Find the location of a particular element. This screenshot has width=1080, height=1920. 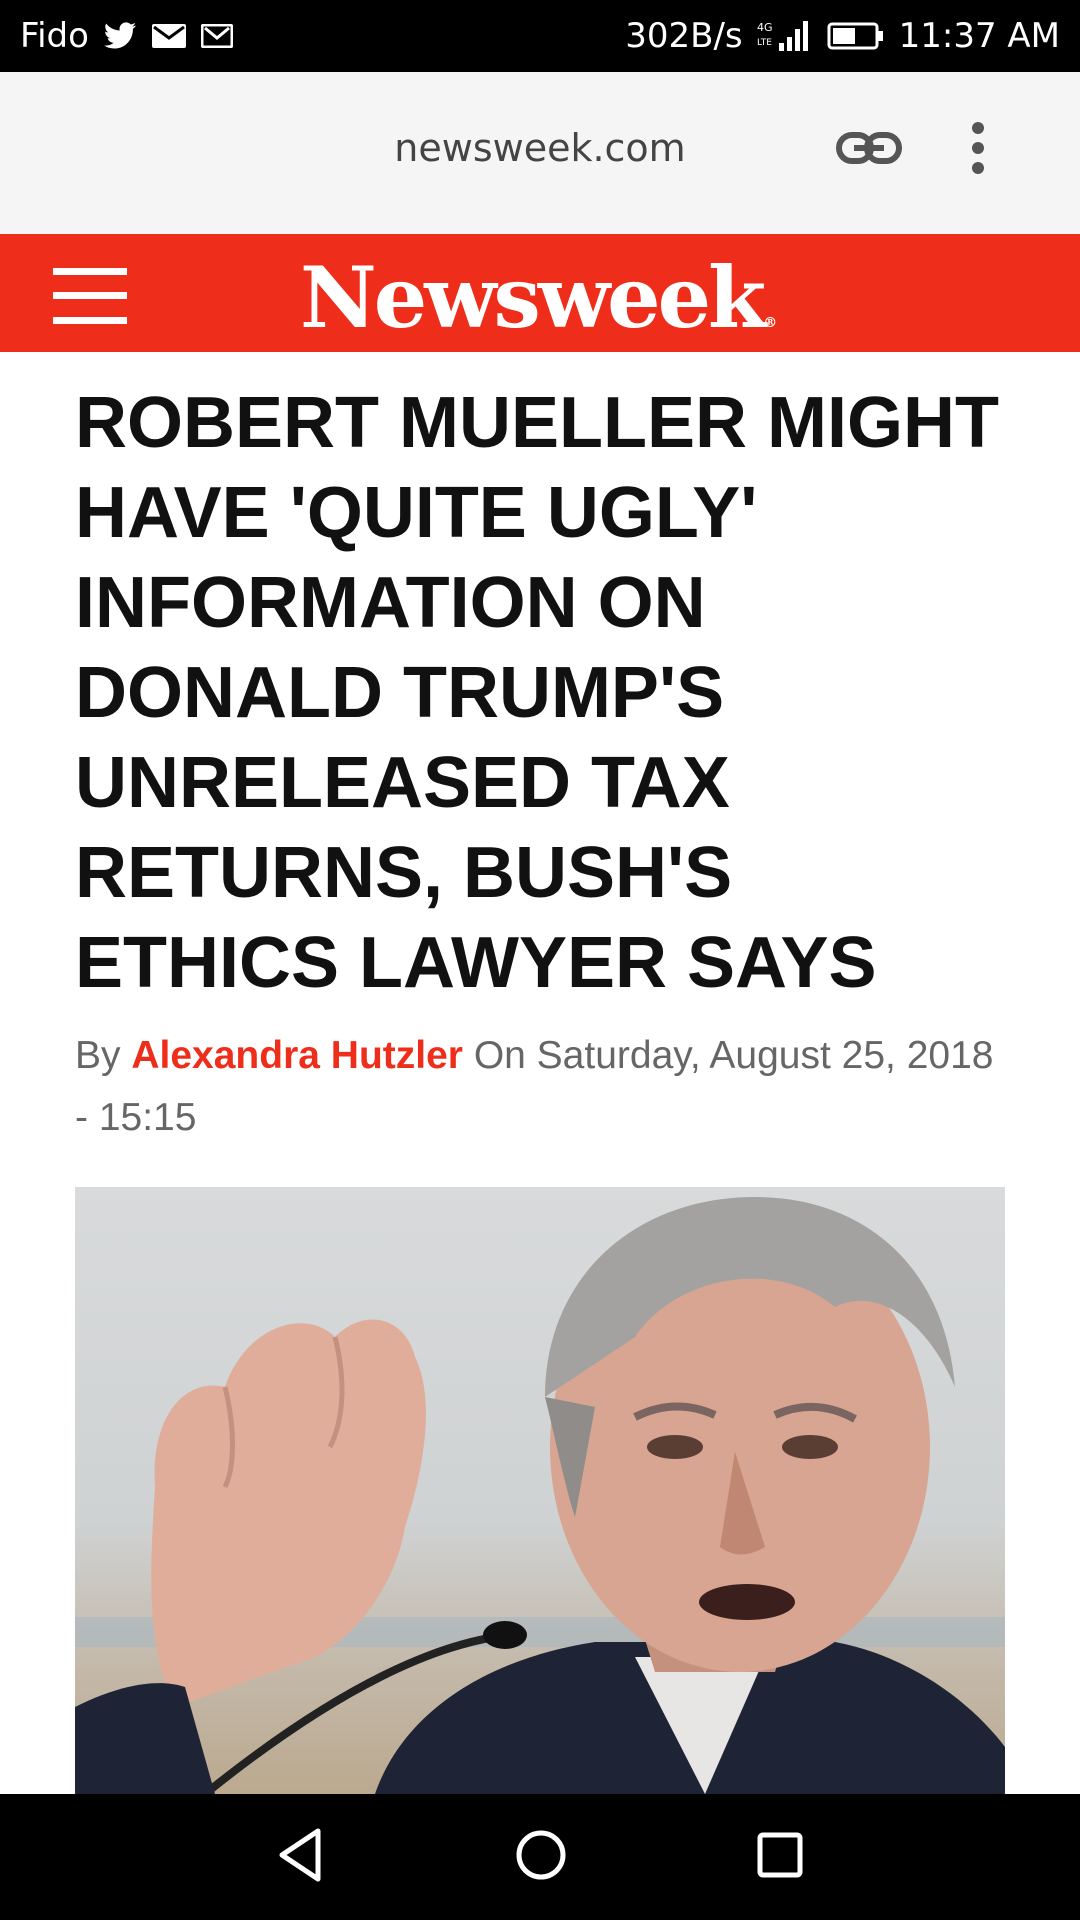

battery-icon is located at coordinates (856, 36).